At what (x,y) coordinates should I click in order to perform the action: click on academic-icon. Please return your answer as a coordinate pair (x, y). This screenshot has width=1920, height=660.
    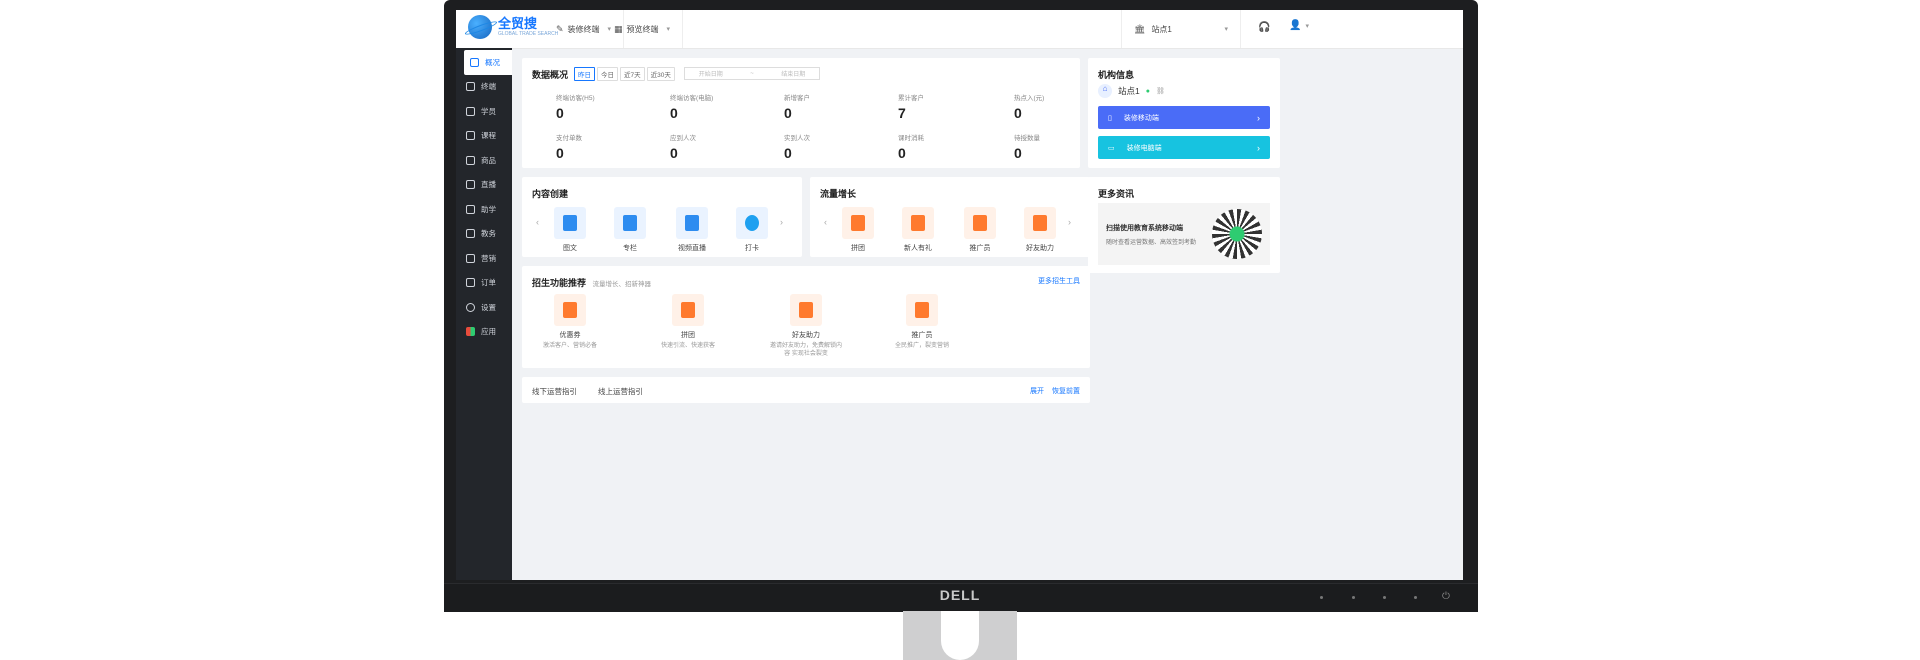
    Looking at the image, I should click on (470, 234).